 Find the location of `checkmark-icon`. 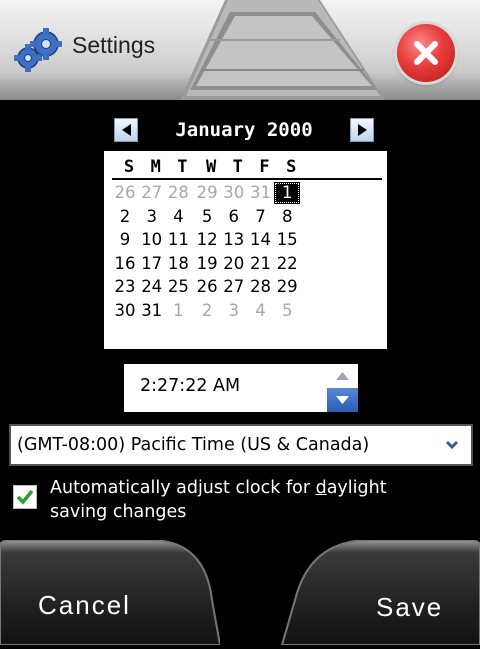

checkmark-icon is located at coordinates (25, 497).